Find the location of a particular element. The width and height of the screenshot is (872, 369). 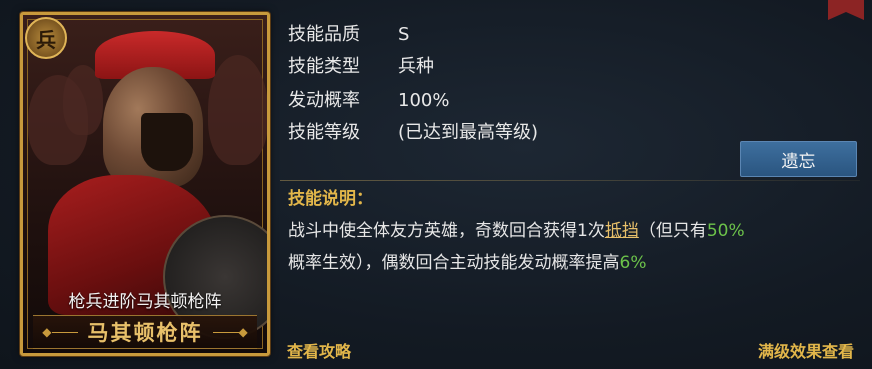

info-row-probability: 发动概率 100% is located at coordinates (368, 99).